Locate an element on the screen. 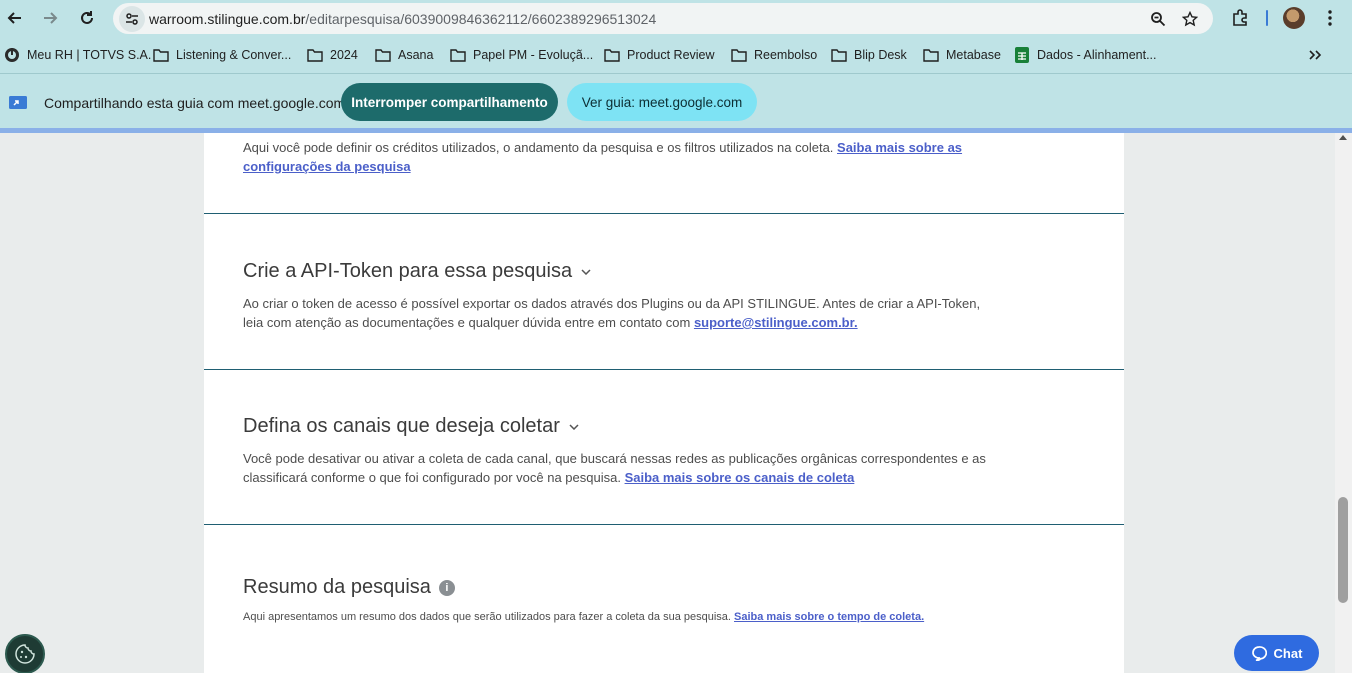 This screenshot has height=673, width=1352. forward-icon is located at coordinates (50, 18).